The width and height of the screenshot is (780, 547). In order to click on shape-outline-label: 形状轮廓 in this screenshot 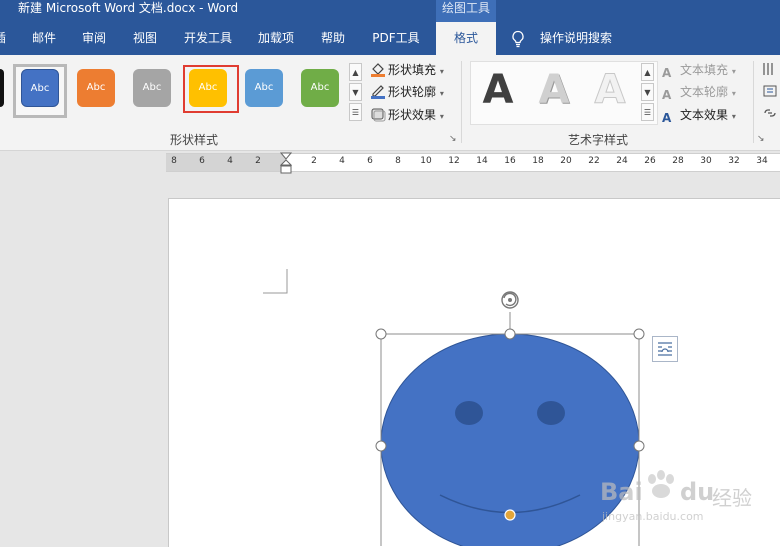, I will do `click(412, 92)`.